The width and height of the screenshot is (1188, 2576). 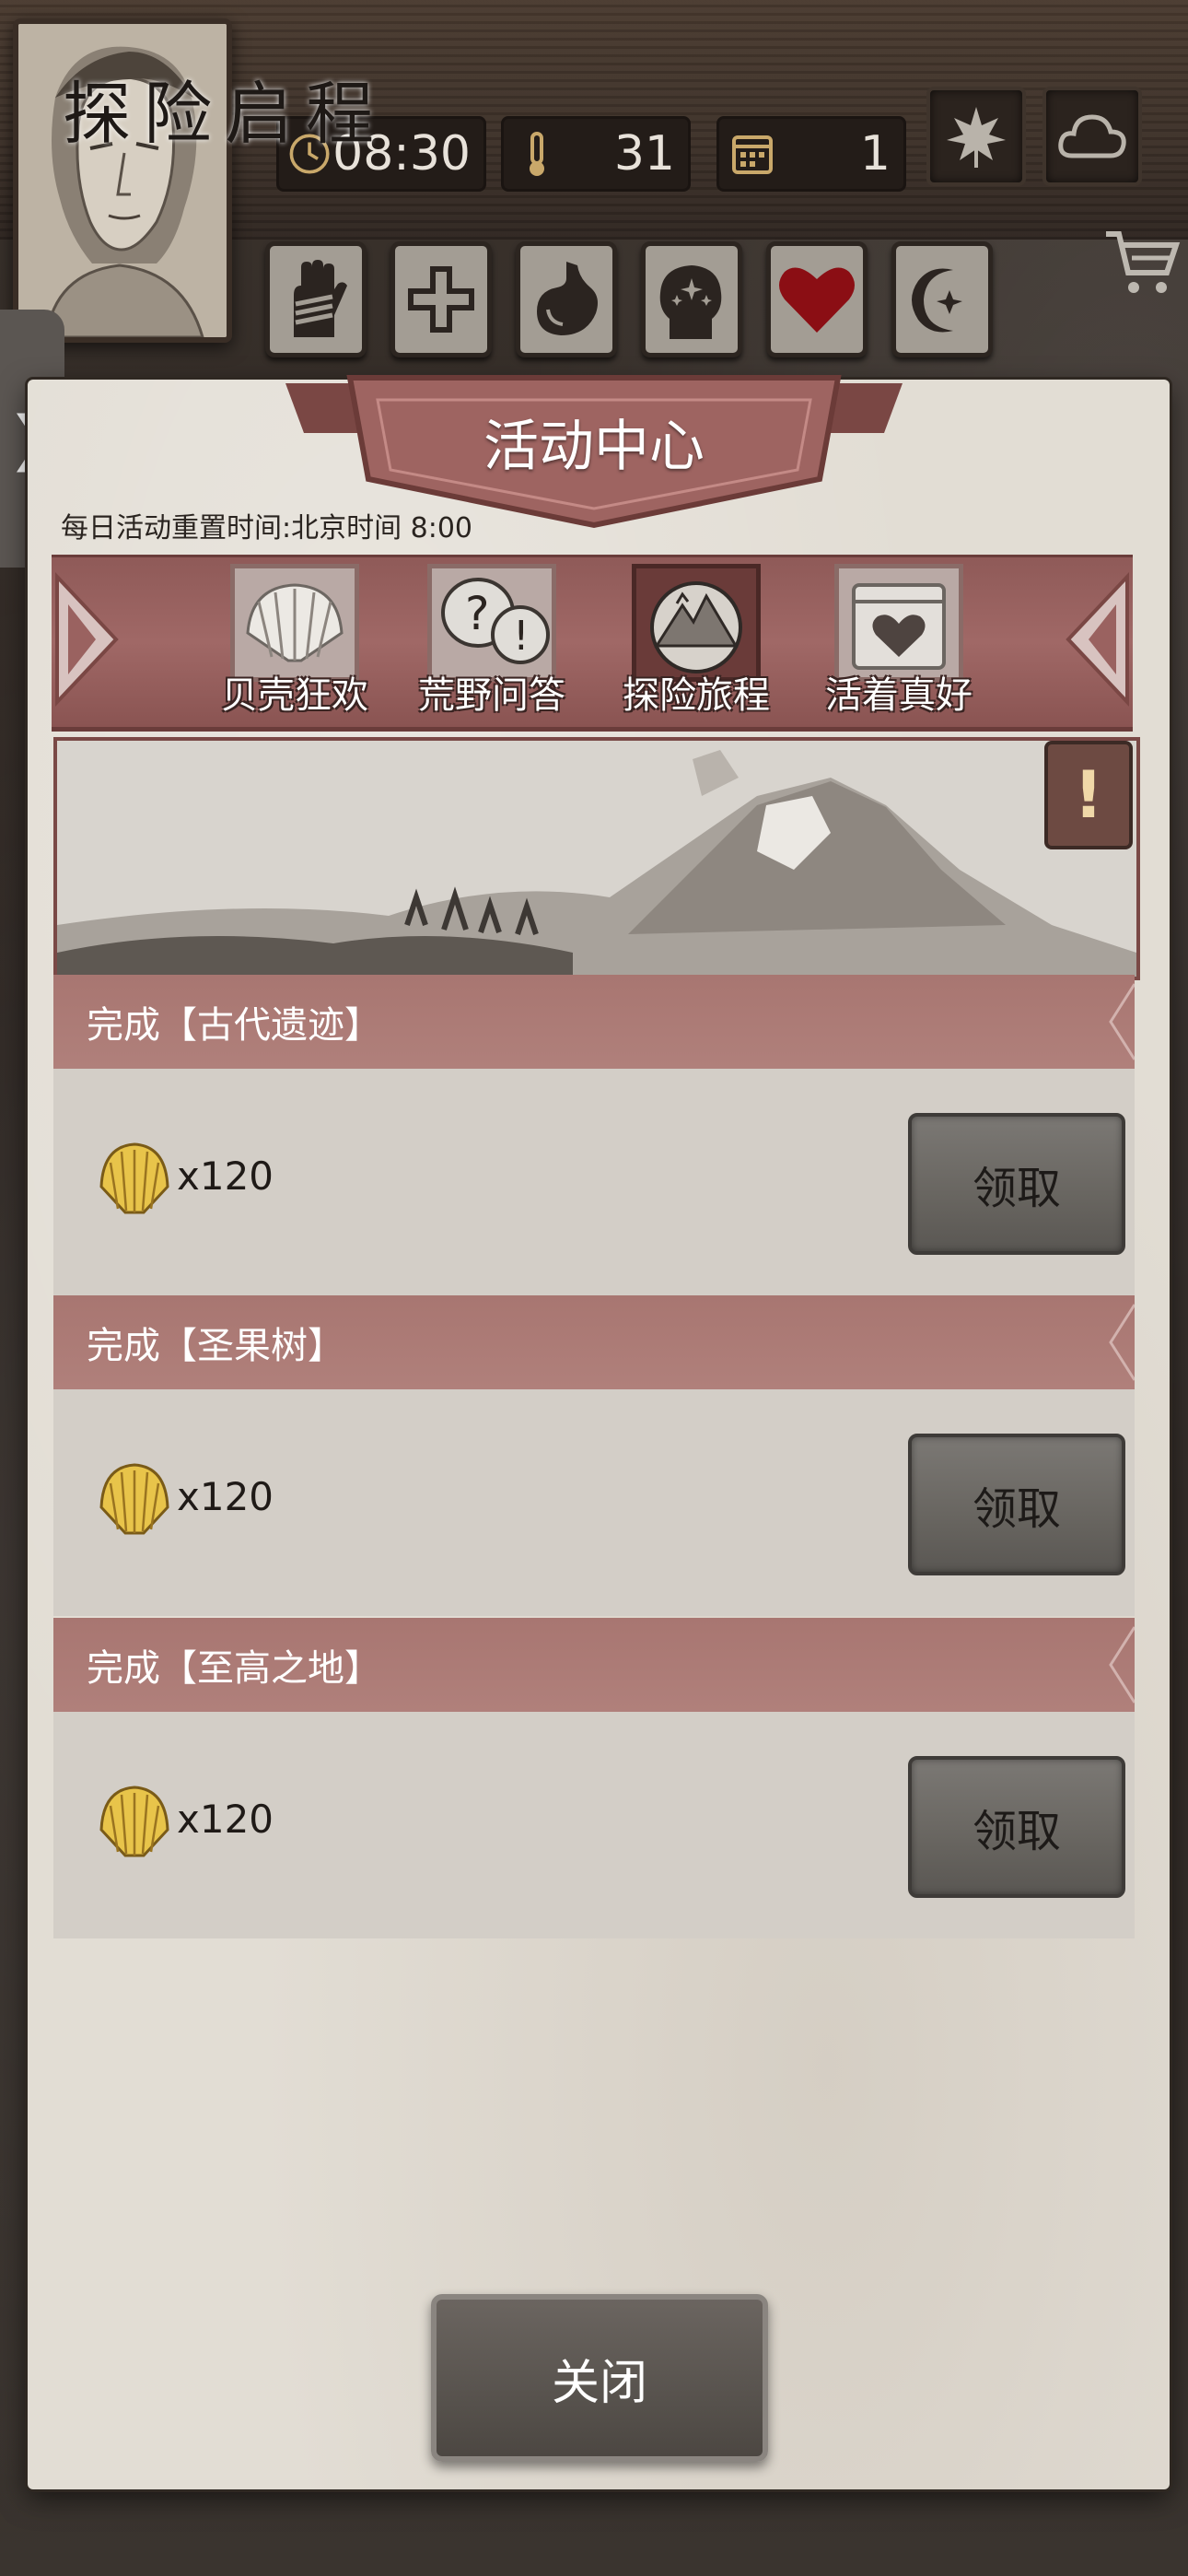 What do you see at coordinates (294, 695) in the screenshot?
I see `tab-label: 贝壳狂欢` at bounding box center [294, 695].